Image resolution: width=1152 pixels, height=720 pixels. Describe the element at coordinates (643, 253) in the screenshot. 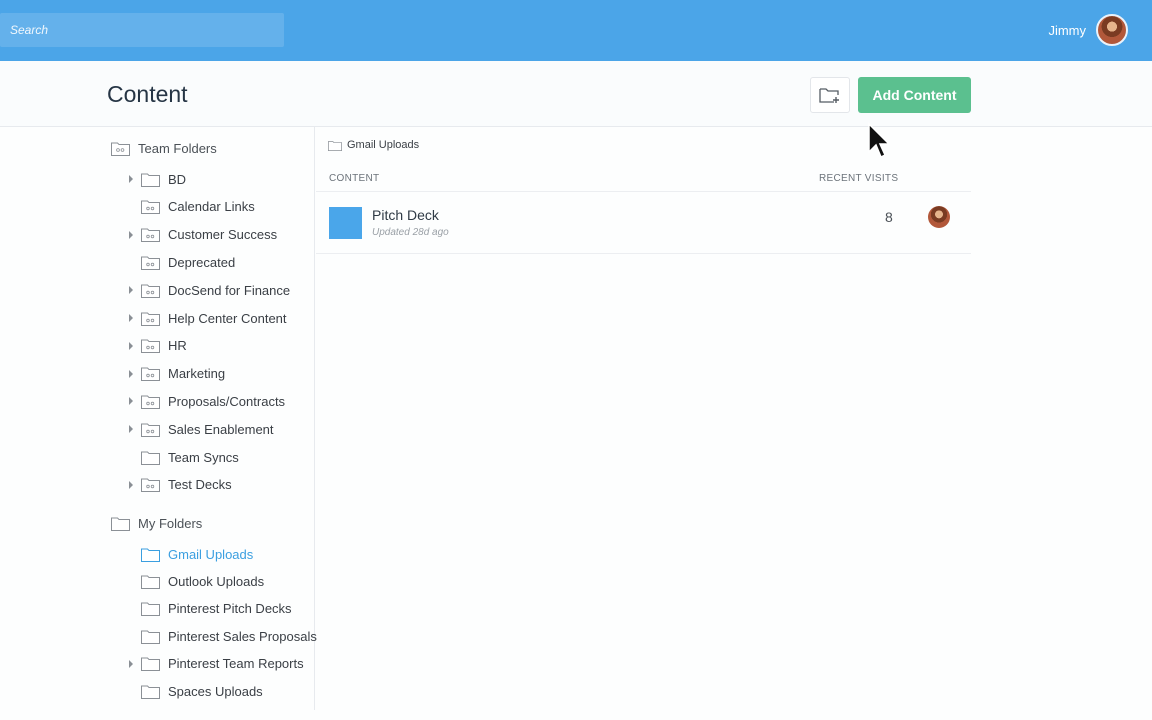

I see `row-divider` at that location.